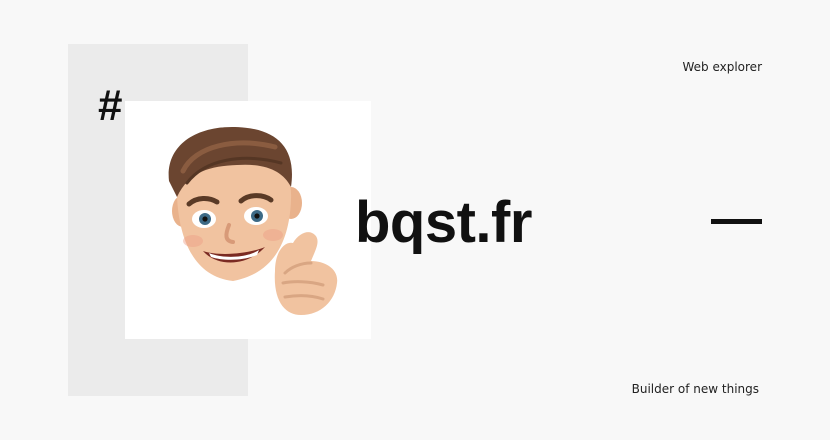 The width and height of the screenshot is (830, 440). I want to click on memoji-avatar-icon, so click(253, 220).